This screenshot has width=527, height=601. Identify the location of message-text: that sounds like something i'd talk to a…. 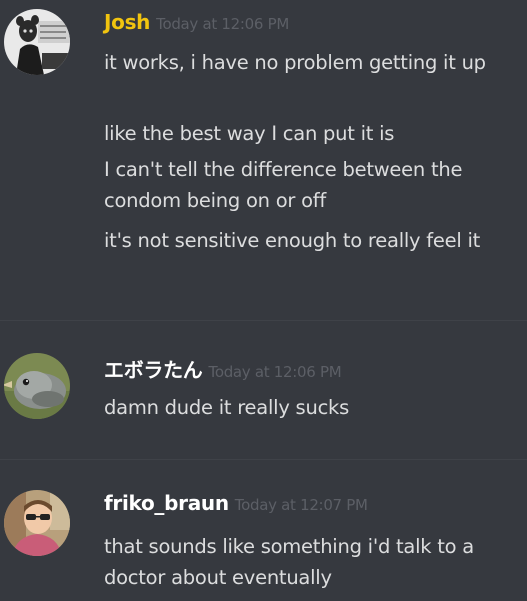
(289, 562).